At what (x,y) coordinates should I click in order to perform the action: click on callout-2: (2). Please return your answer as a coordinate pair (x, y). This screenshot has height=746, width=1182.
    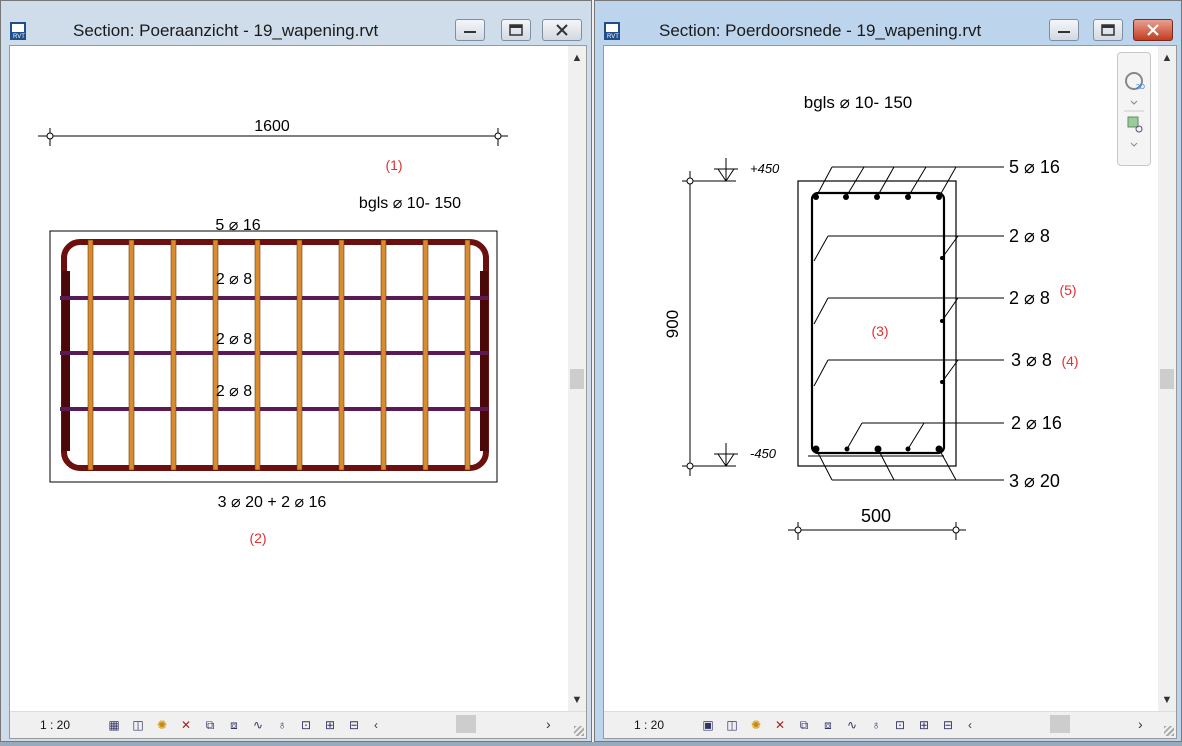
    Looking at the image, I should click on (257, 538).